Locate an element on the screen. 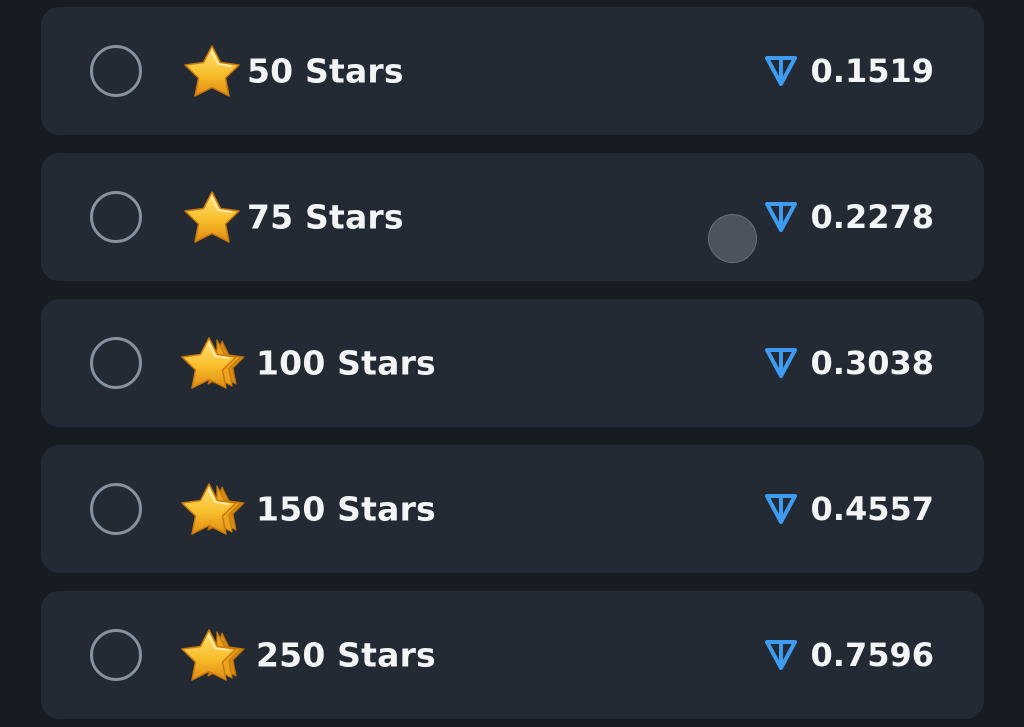  price: 0.4557 is located at coordinates (848, 509).